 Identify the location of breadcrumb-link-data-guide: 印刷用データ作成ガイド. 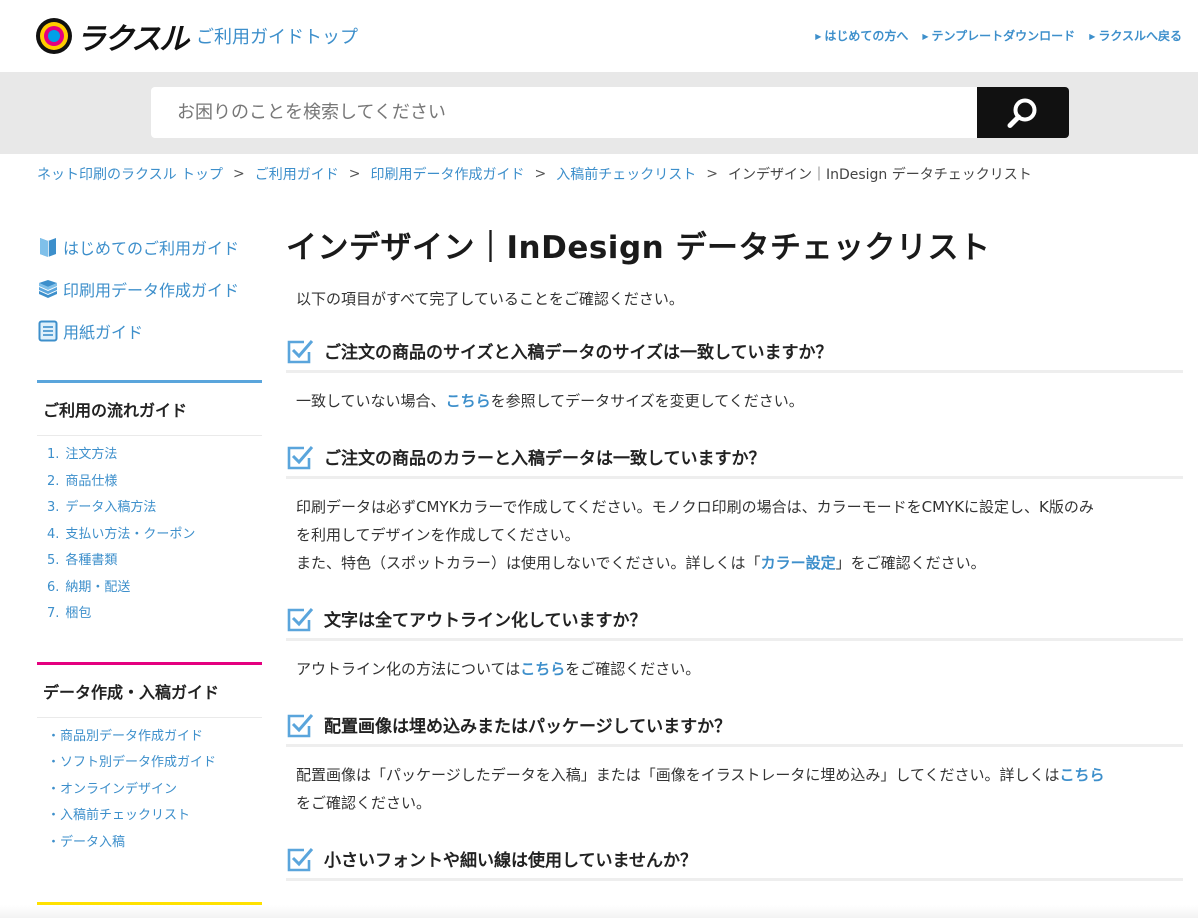
(448, 174).